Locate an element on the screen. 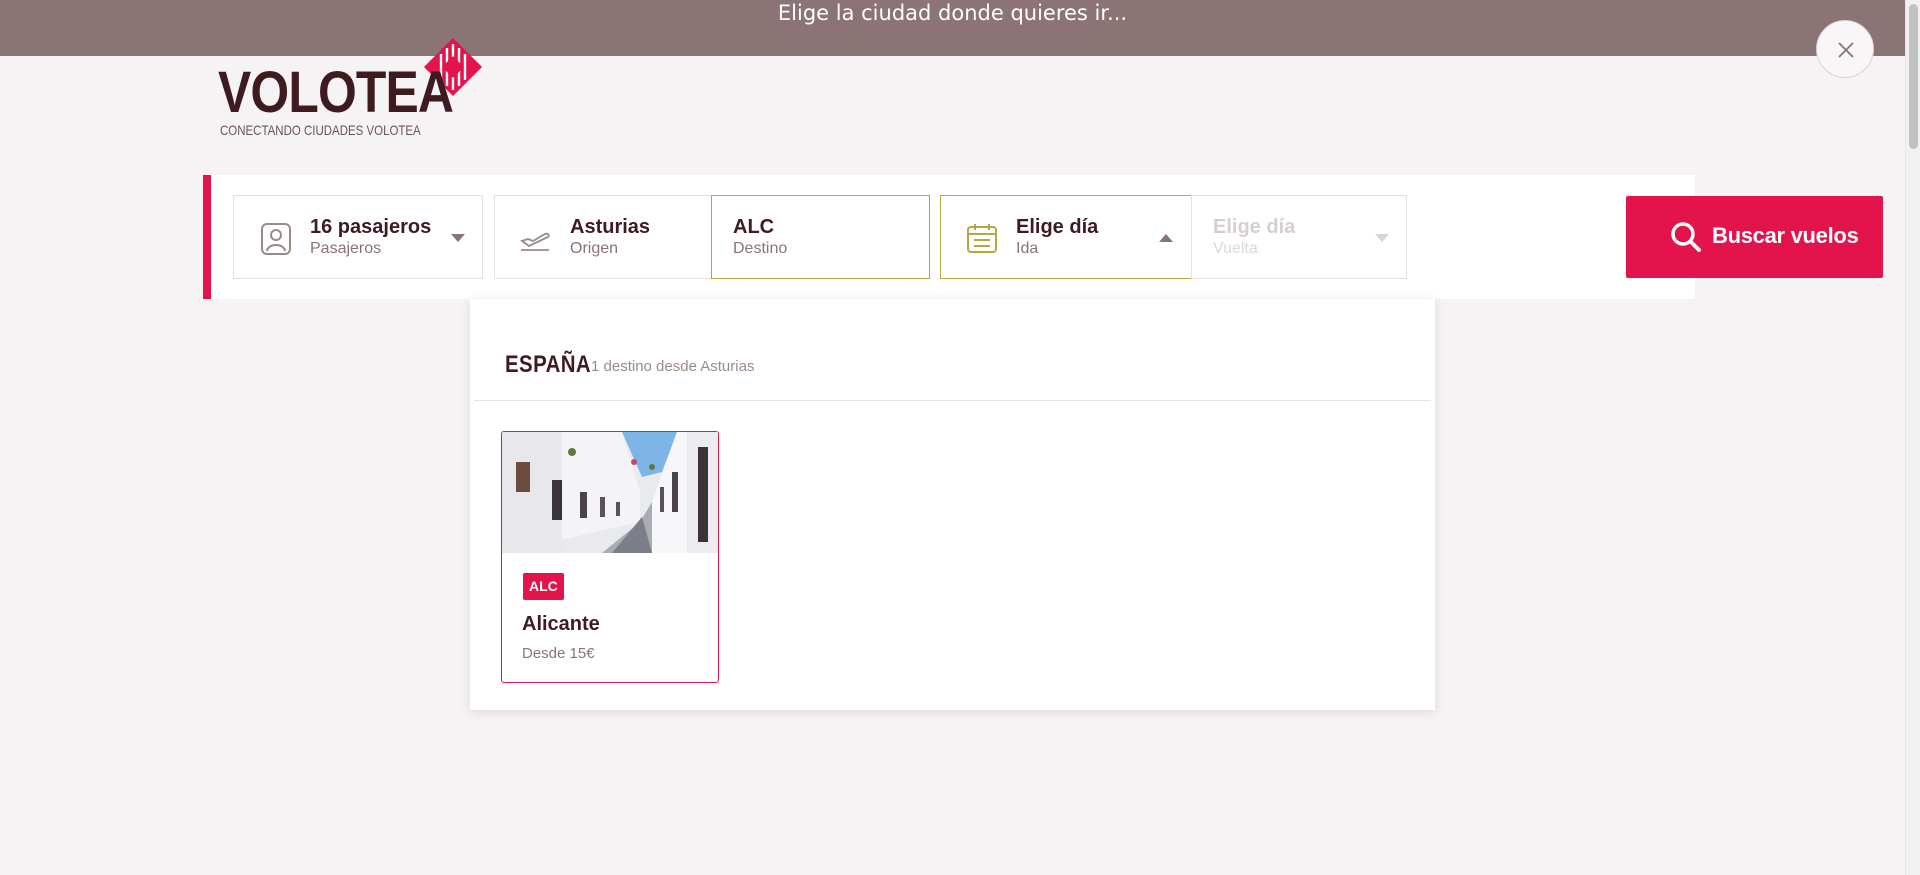 The height and width of the screenshot is (875, 1920). divider is located at coordinates (952, 400).